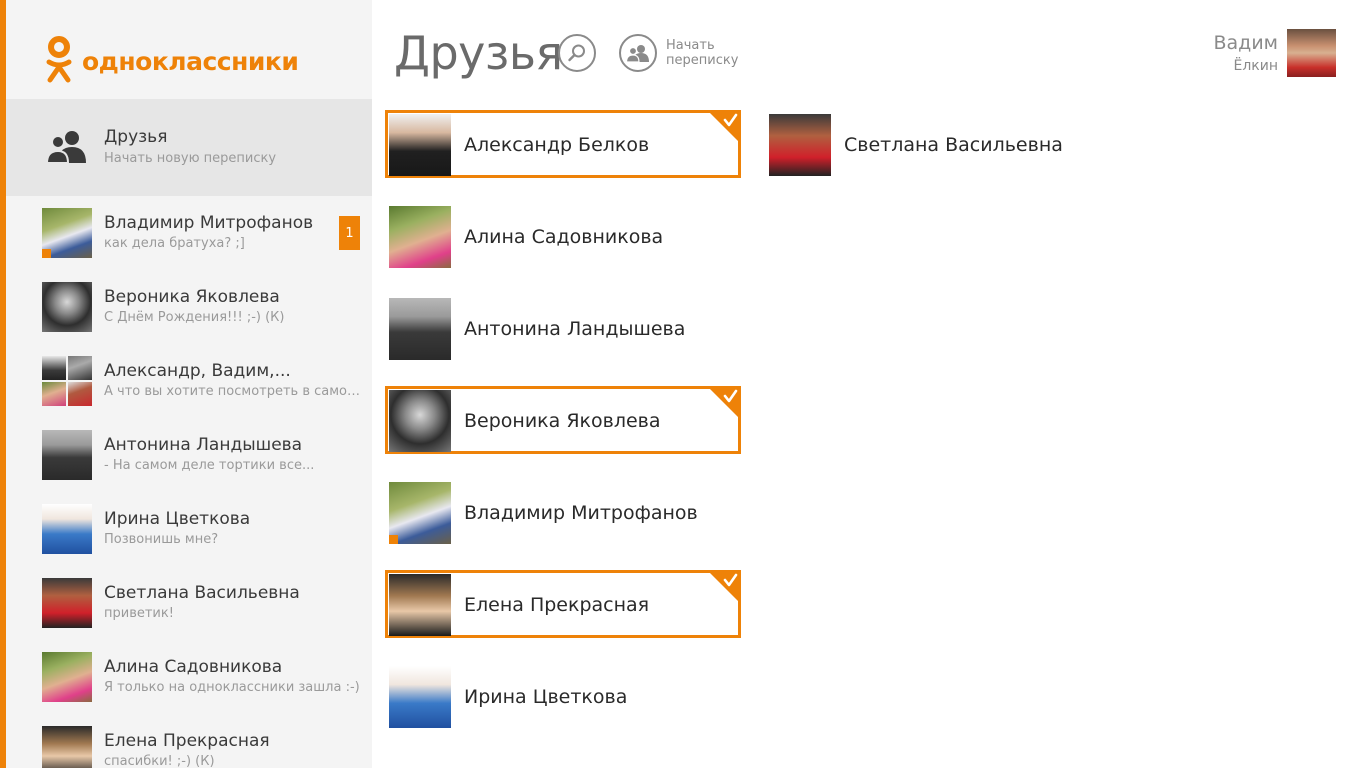 This screenshot has height=768, width=1366. I want to click on page-title: Друзья, so click(478, 53).